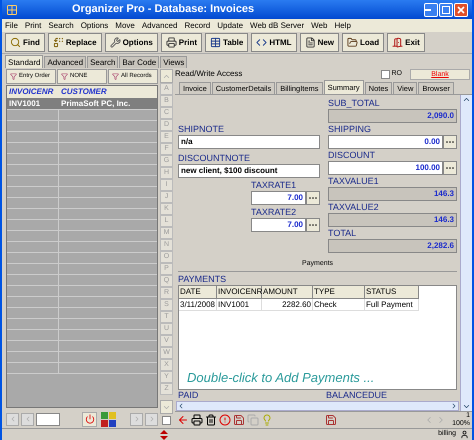 The image size is (474, 440). Describe the element at coordinates (33, 25) in the screenshot. I see `menu-item: Print` at that location.